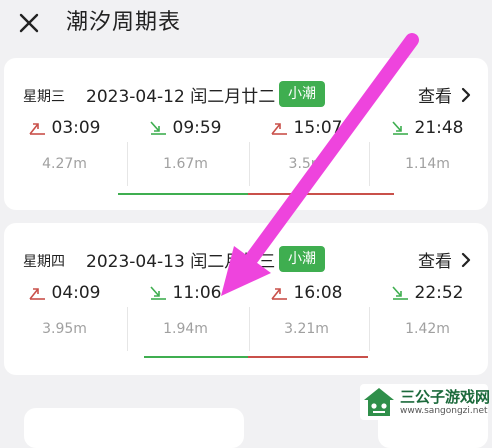 This screenshot has width=492, height=448. What do you see at coordinates (427, 329) in the screenshot?
I see `tide-height: 1.42m` at bounding box center [427, 329].